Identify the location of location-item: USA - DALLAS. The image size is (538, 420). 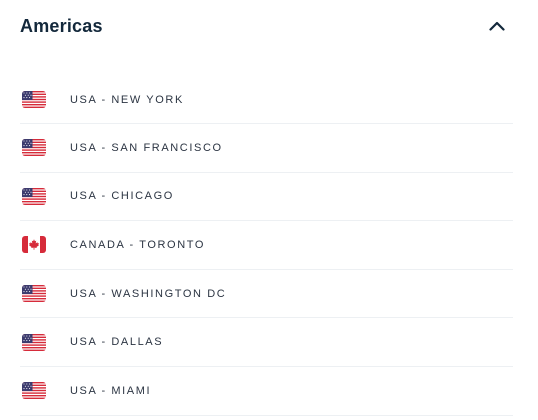
(266, 342).